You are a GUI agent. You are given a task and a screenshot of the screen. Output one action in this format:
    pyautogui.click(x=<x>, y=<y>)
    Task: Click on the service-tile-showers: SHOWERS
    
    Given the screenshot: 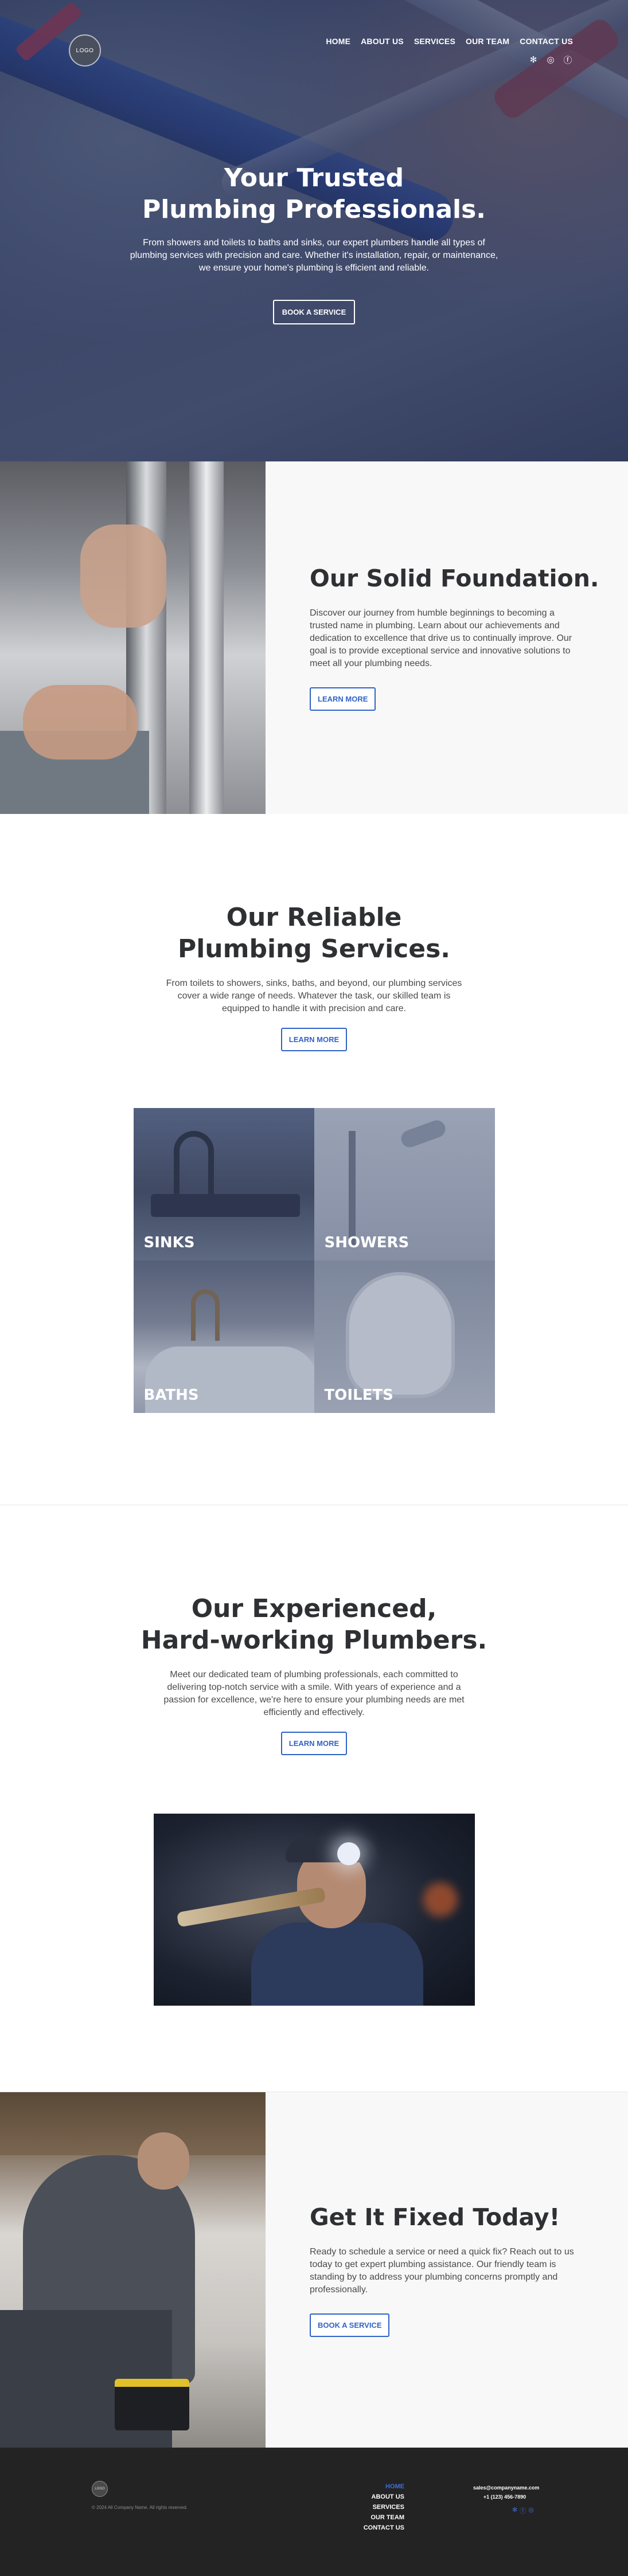 What is the action you would take?
    pyautogui.click(x=404, y=1184)
    